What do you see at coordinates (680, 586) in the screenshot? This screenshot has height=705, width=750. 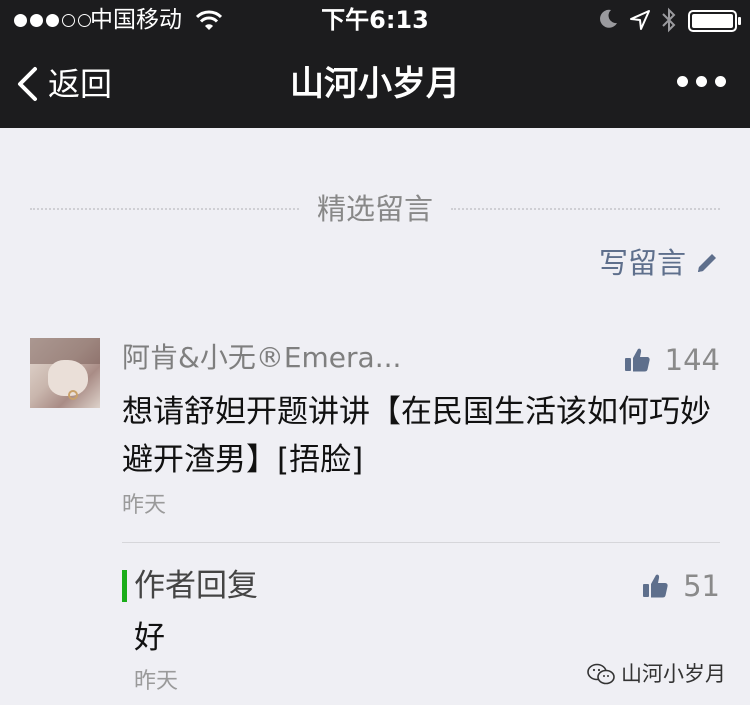 I see `reply-like-button: 51` at bounding box center [680, 586].